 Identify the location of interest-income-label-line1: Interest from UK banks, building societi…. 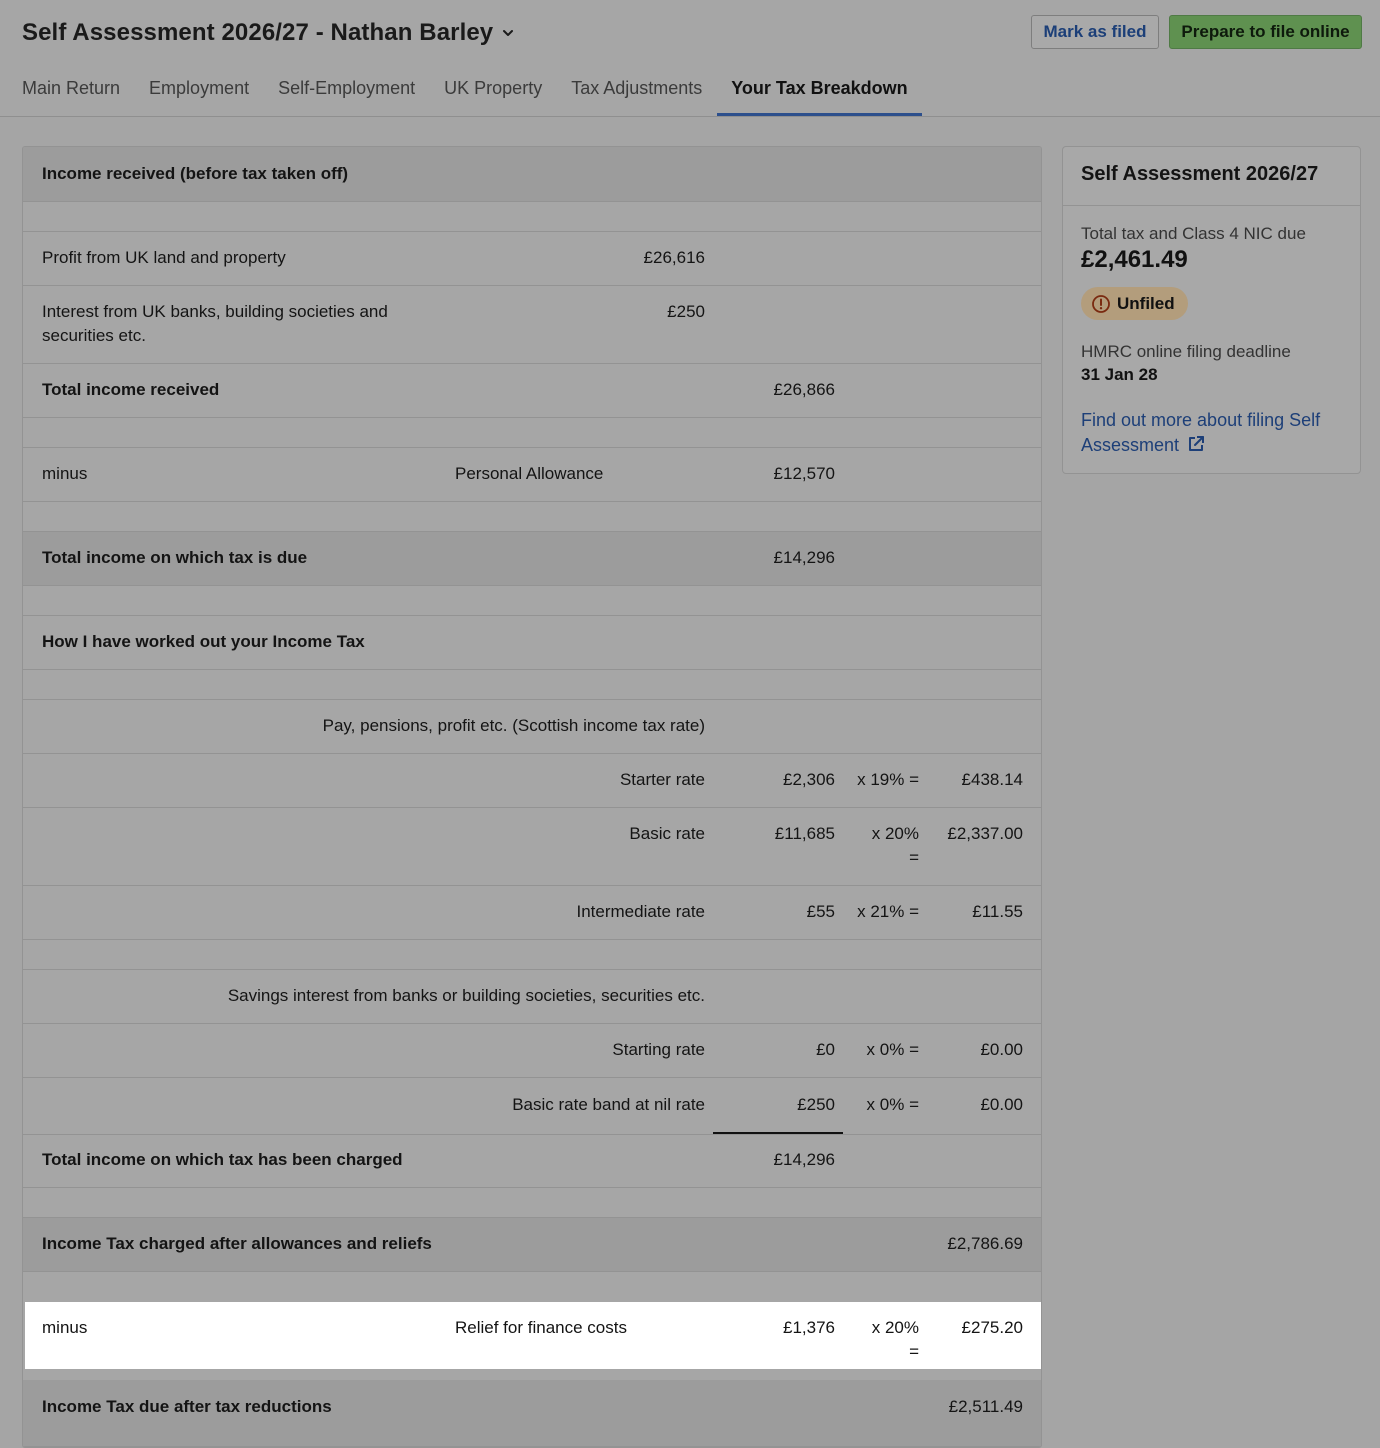
(215, 311).